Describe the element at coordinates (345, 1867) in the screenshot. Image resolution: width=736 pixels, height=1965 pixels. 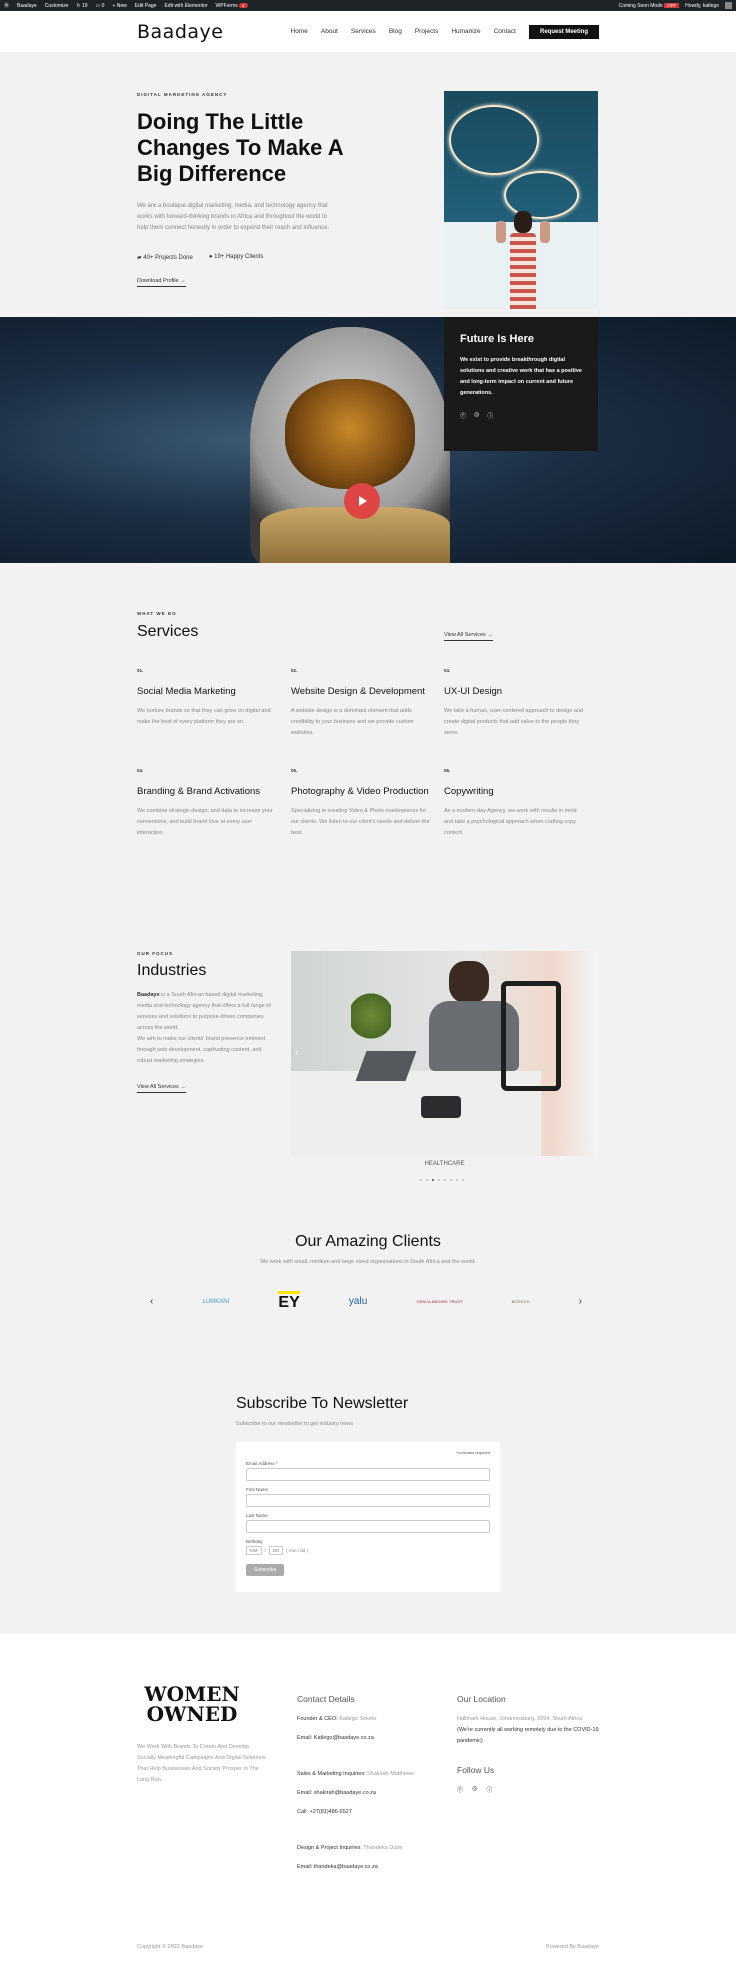
I see `design-email-link: thandeka@baadaye.co.za` at that location.